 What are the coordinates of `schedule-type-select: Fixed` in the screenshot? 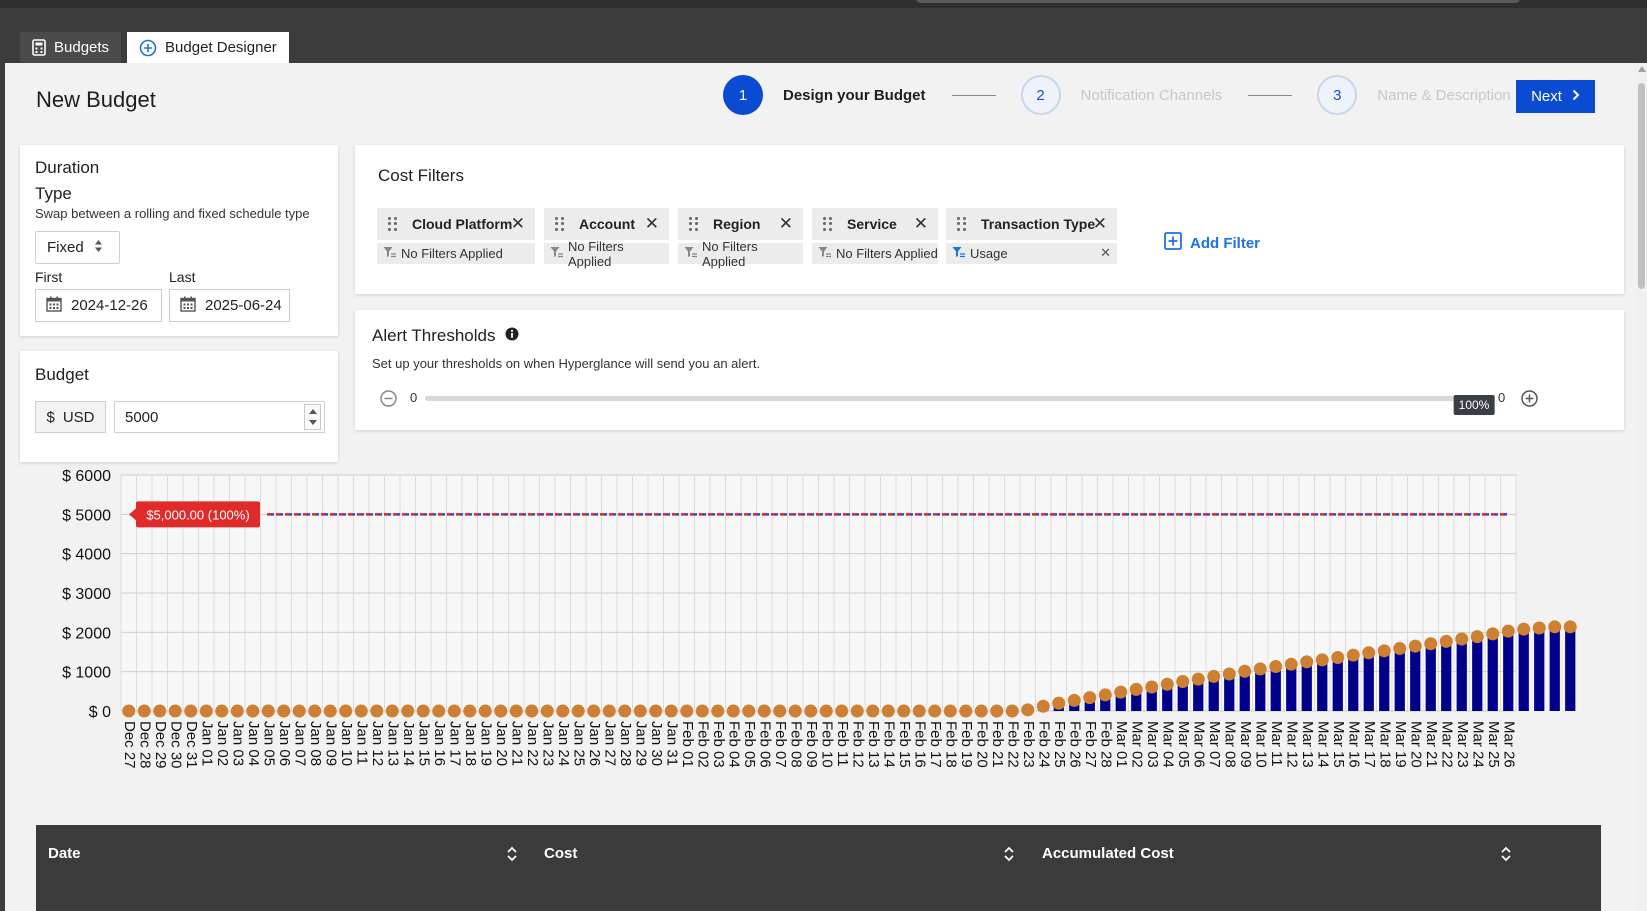 It's located at (77, 247).